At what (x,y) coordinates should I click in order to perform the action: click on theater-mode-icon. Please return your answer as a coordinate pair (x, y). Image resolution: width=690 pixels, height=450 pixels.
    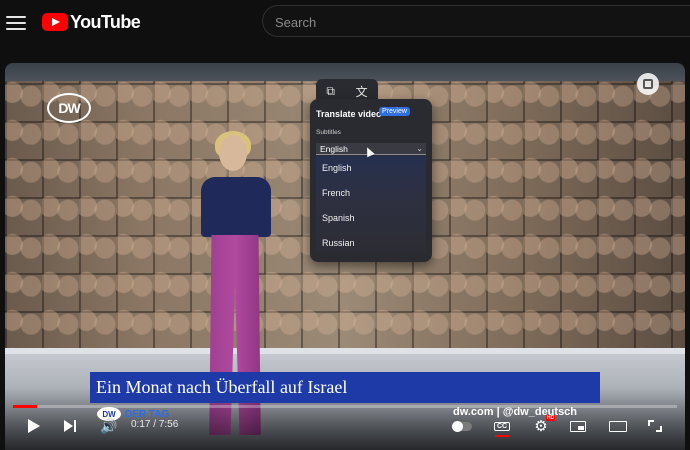
    Looking at the image, I should click on (618, 426).